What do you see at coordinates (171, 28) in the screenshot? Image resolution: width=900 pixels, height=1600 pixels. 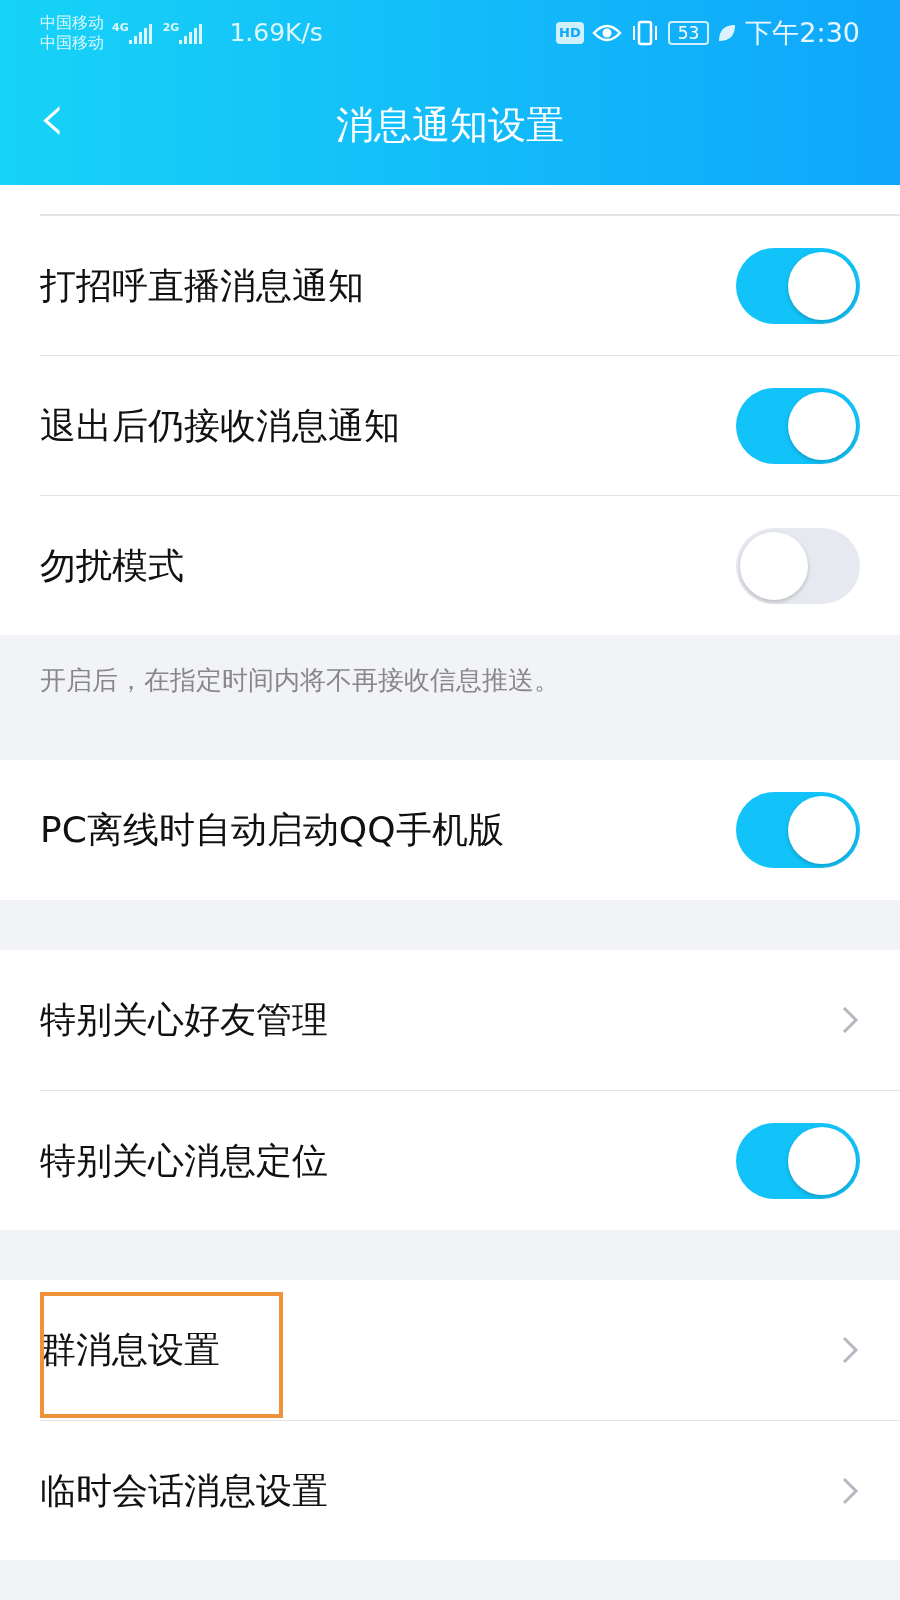 I see `network-label: 2G` at bounding box center [171, 28].